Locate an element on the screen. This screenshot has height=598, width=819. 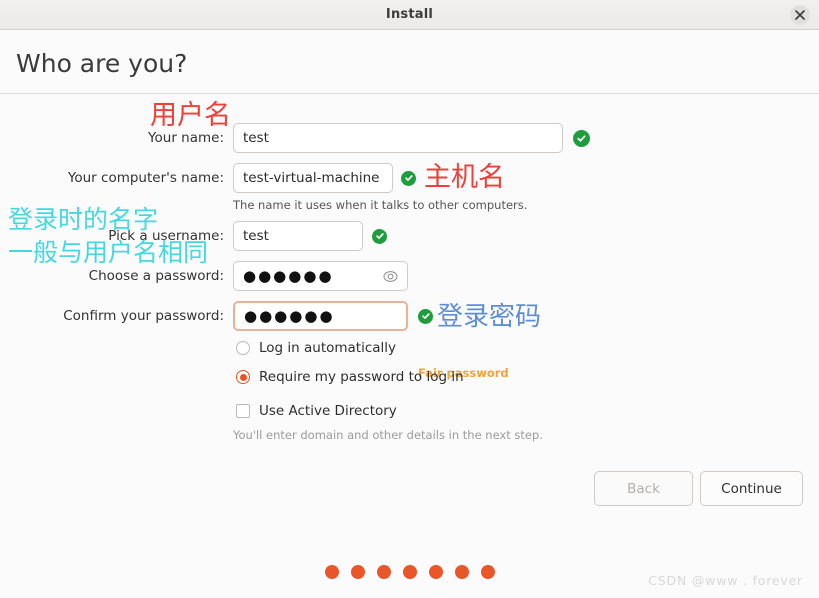
option-use-active-directory: Use Active Directory is located at coordinates (316, 411).